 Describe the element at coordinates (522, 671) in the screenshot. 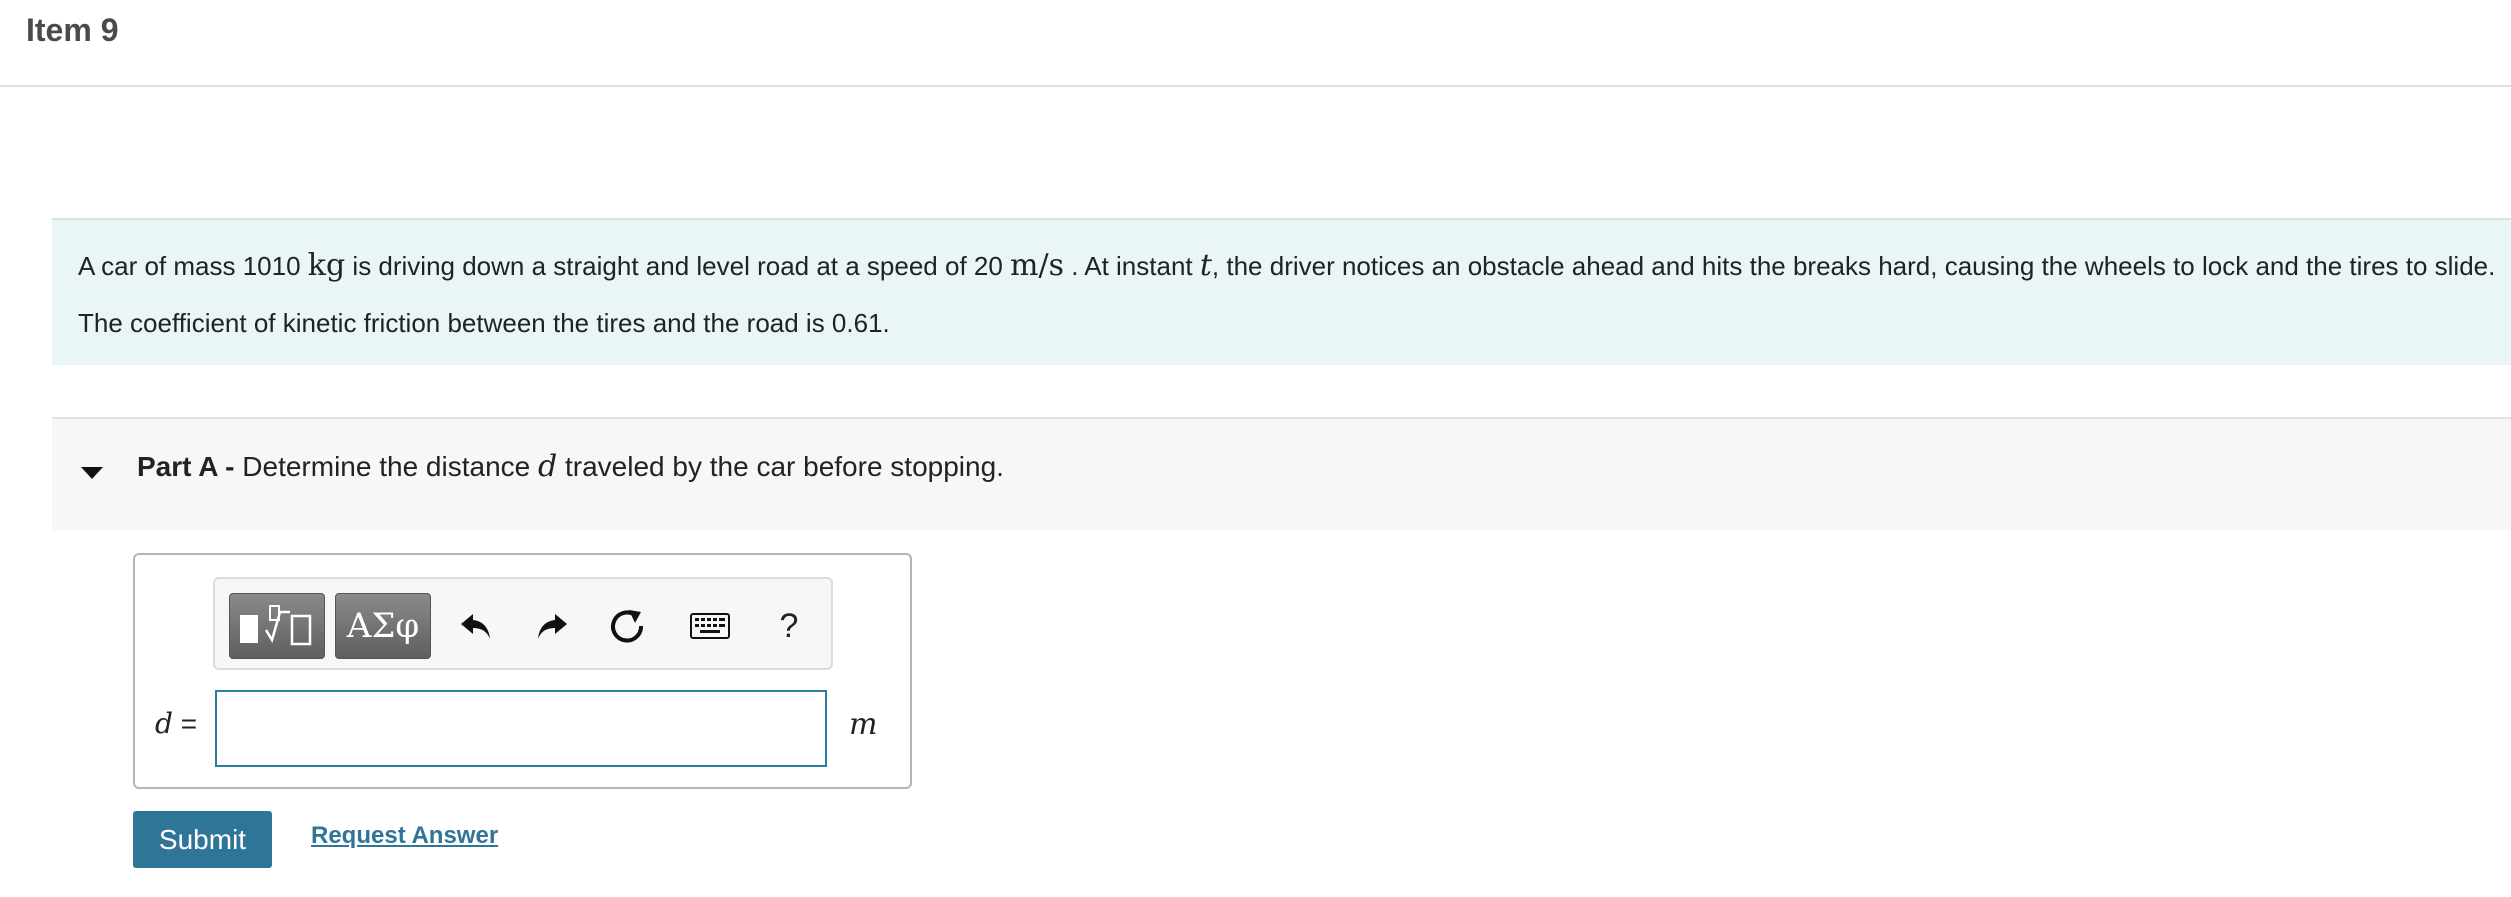

I see `answer-box: ΑΣφ ? d = m` at that location.